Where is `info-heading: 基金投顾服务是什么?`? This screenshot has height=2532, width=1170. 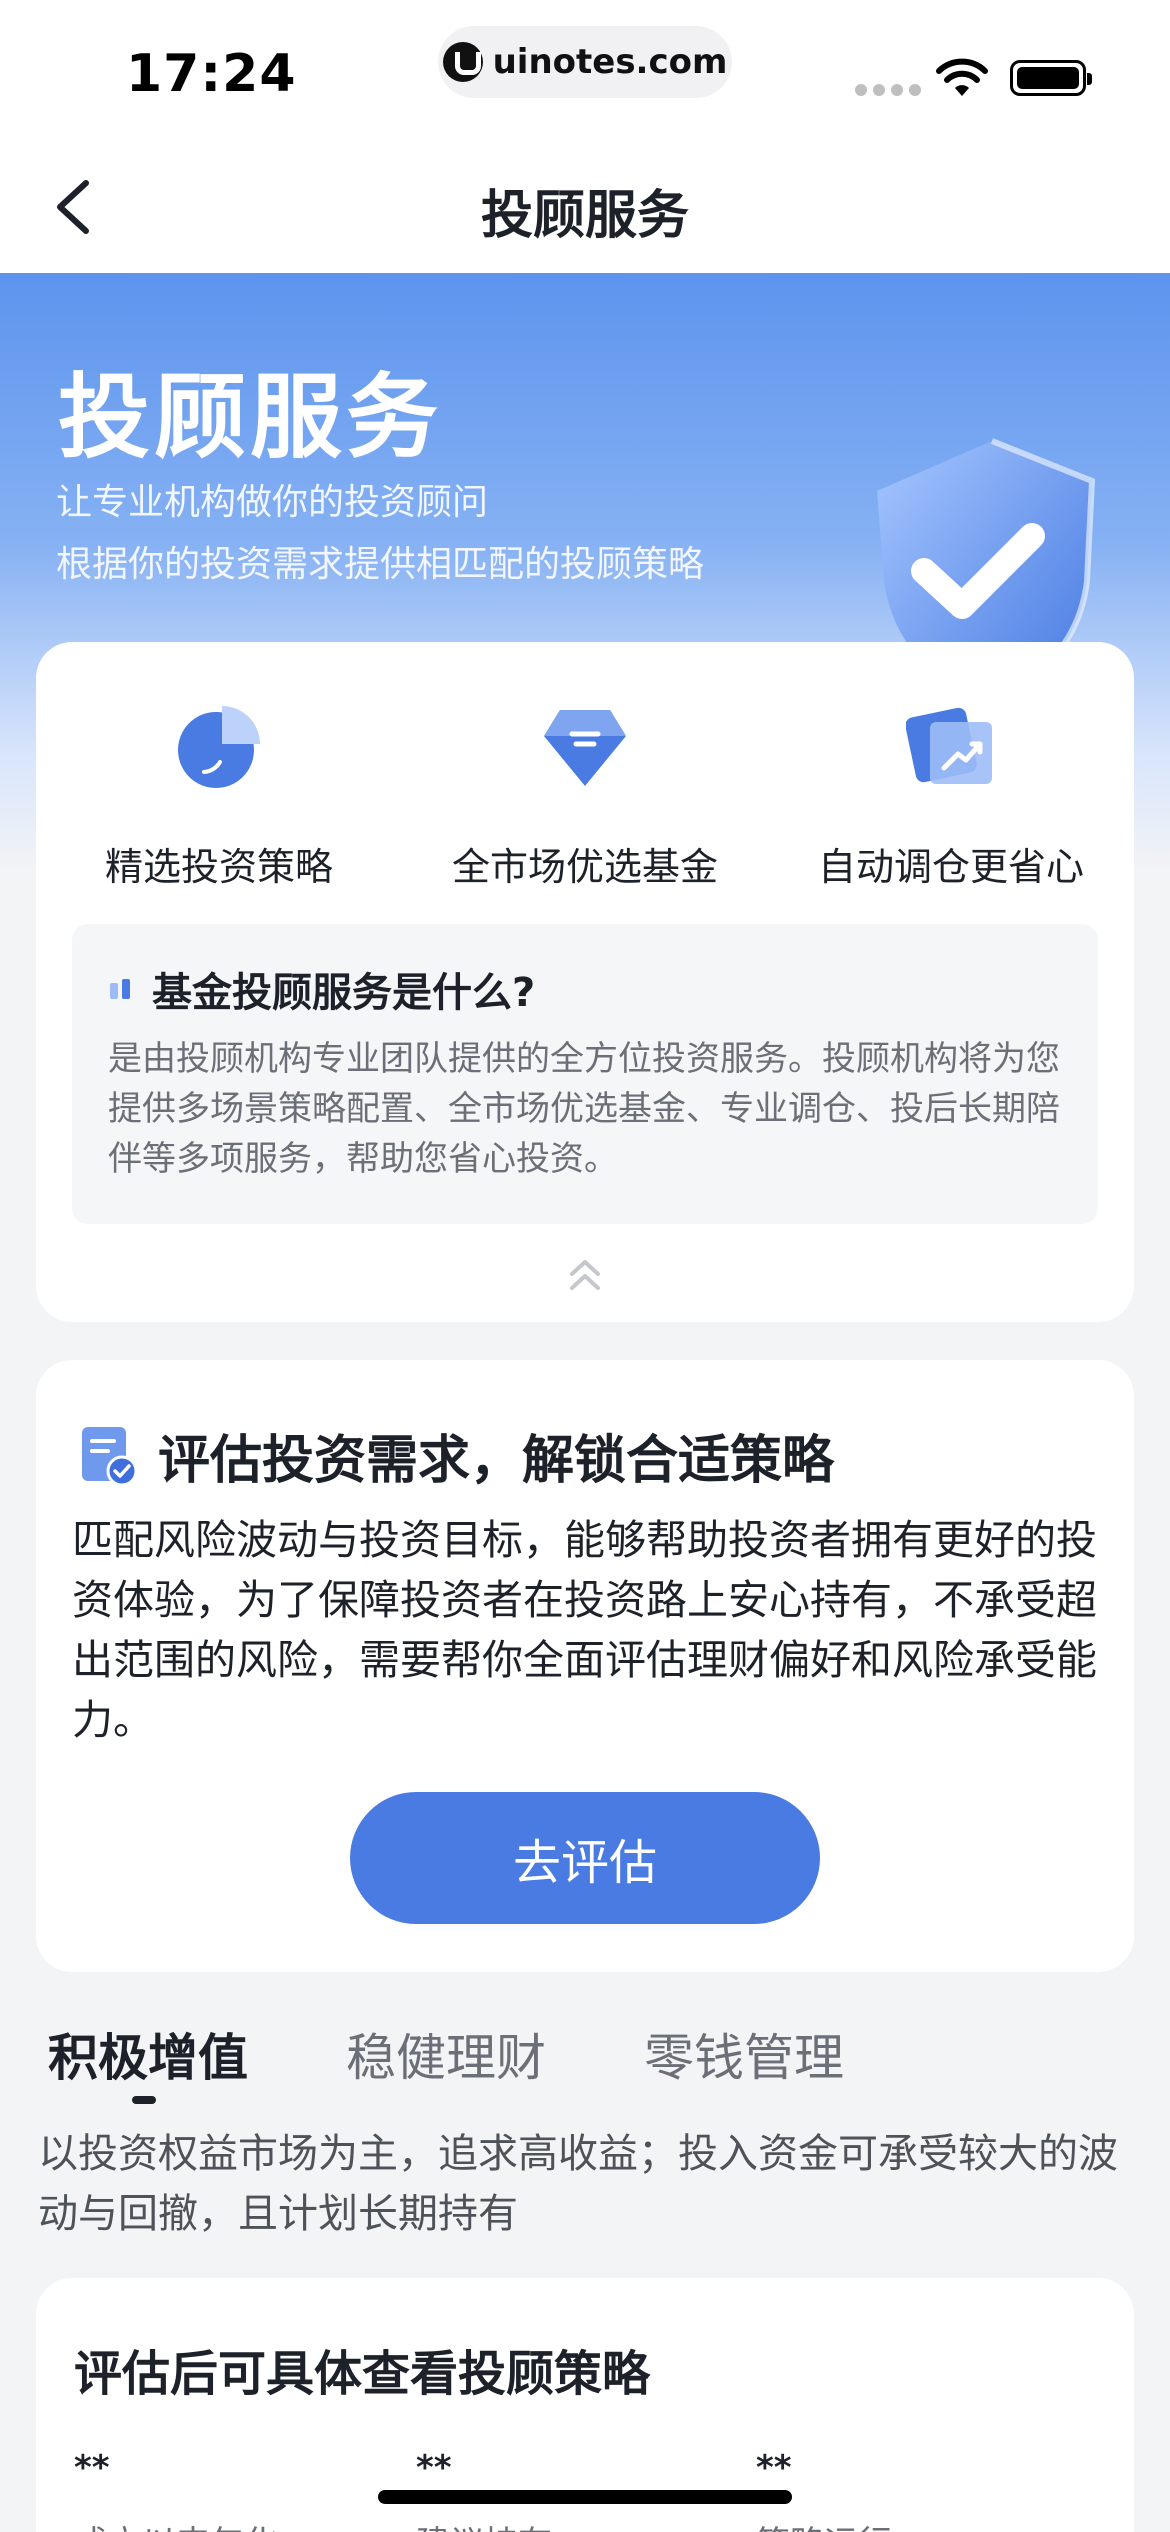
info-heading: 基金投顾服务是什么? is located at coordinates (344, 993).